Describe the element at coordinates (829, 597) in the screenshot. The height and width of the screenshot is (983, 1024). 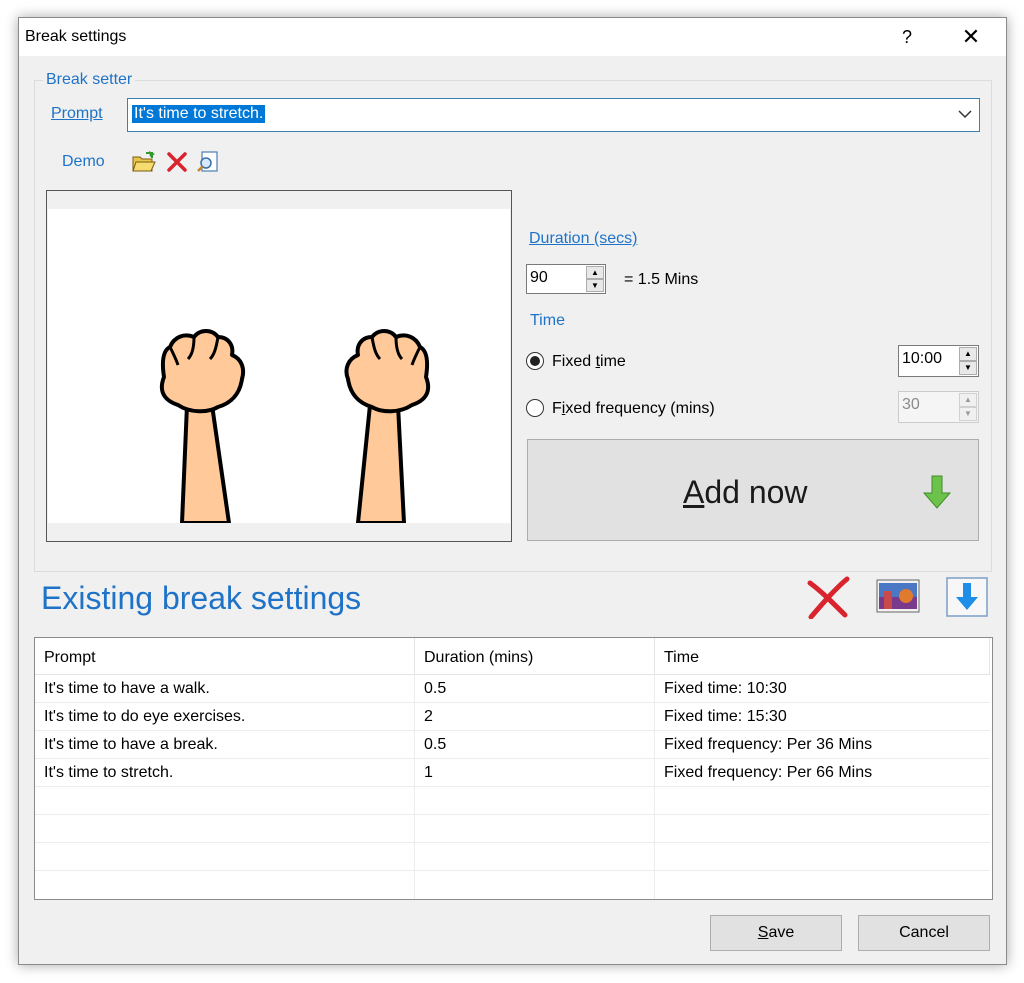
I see `delete-red-x-icon` at that location.